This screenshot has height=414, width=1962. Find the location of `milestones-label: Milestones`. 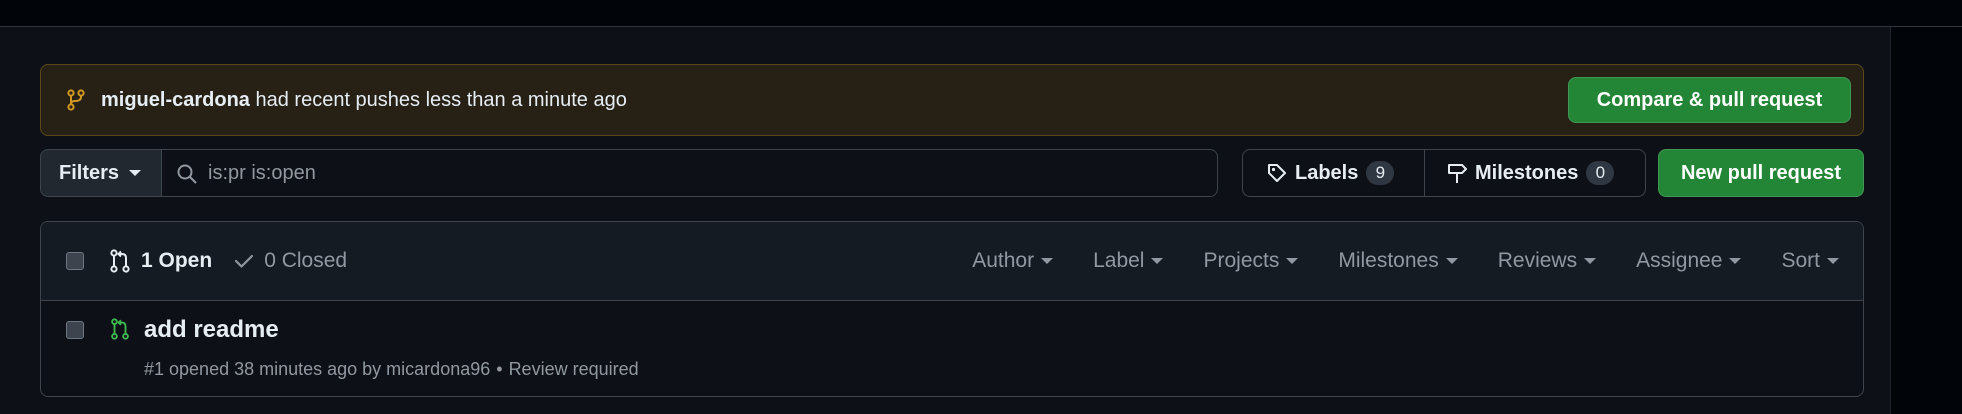

milestones-label: Milestones is located at coordinates (1527, 172).